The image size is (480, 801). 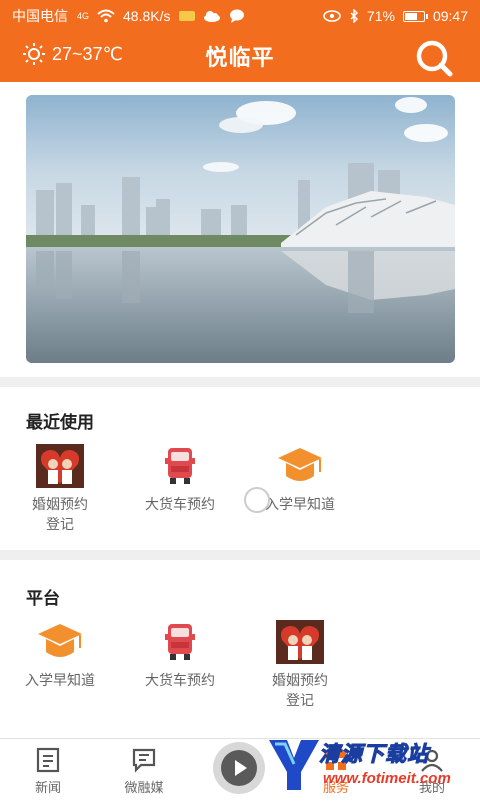 I want to click on status-bar: 中国电信 4G 48.8K/s 71% 09:47, so click(x=240, y=16).